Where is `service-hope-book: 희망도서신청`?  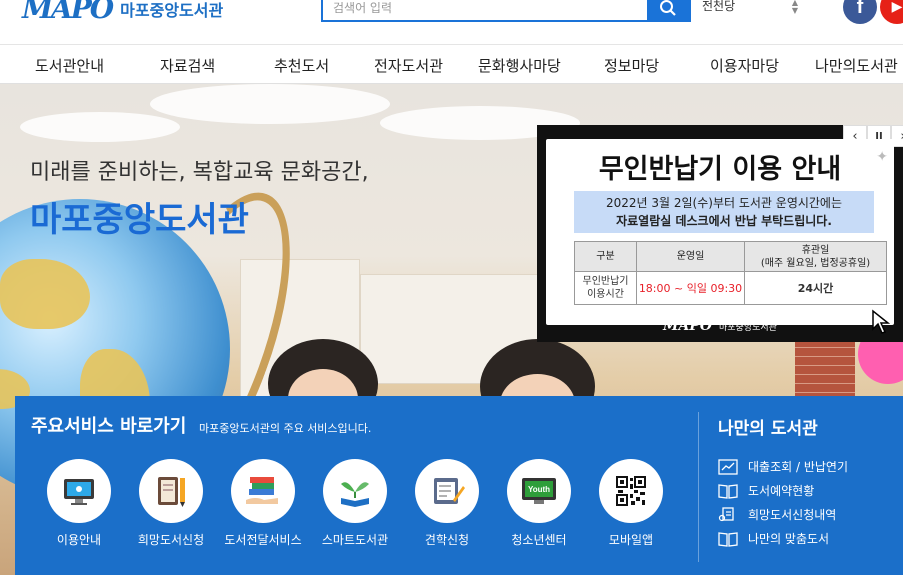 service-hope-book: 희망도서신청 is located at coordinates (171, 503).